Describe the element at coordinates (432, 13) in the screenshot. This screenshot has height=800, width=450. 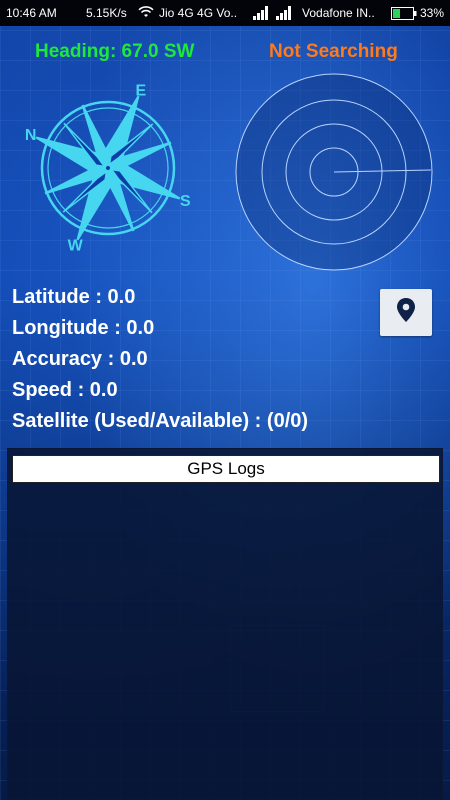
I see `status-battery-percent: 33%` at that location.